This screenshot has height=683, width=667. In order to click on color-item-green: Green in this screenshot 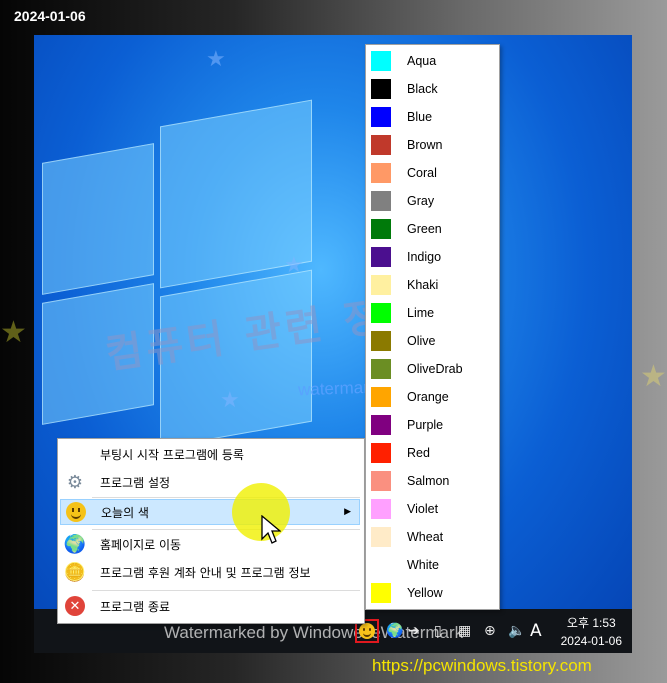, I will do `click(432, 229)`.